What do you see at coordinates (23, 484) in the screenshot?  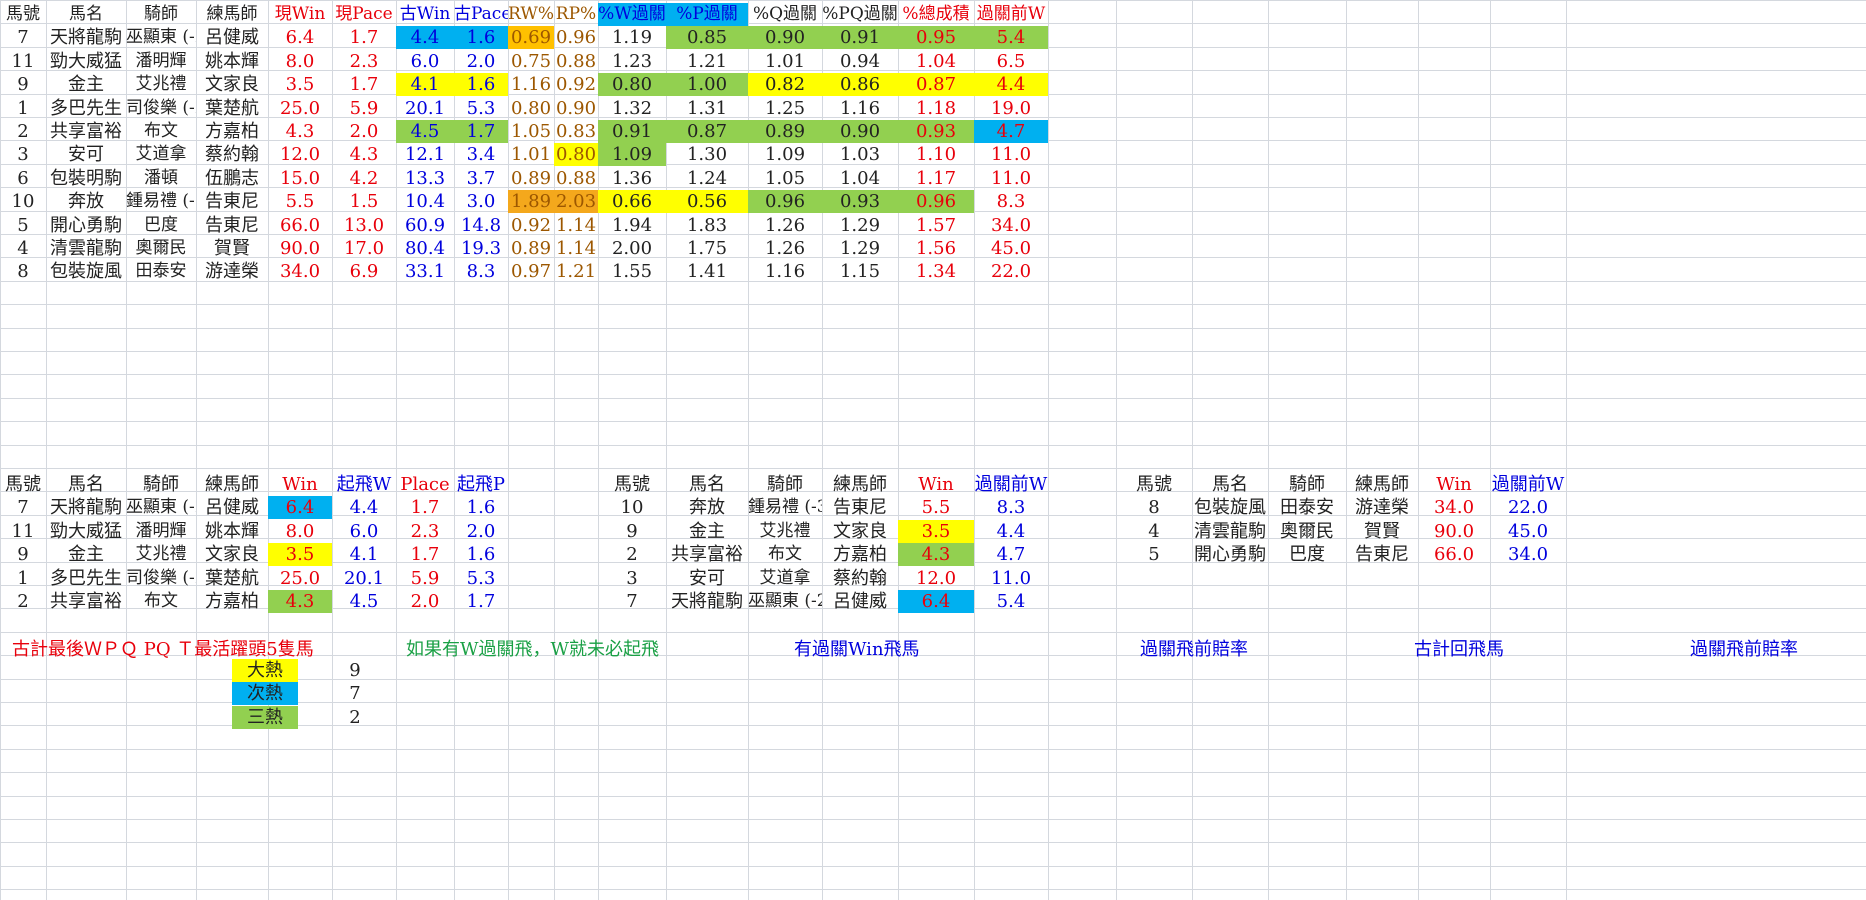 I see `bl-header-0: 馬號` at bounding box center [23, 484].